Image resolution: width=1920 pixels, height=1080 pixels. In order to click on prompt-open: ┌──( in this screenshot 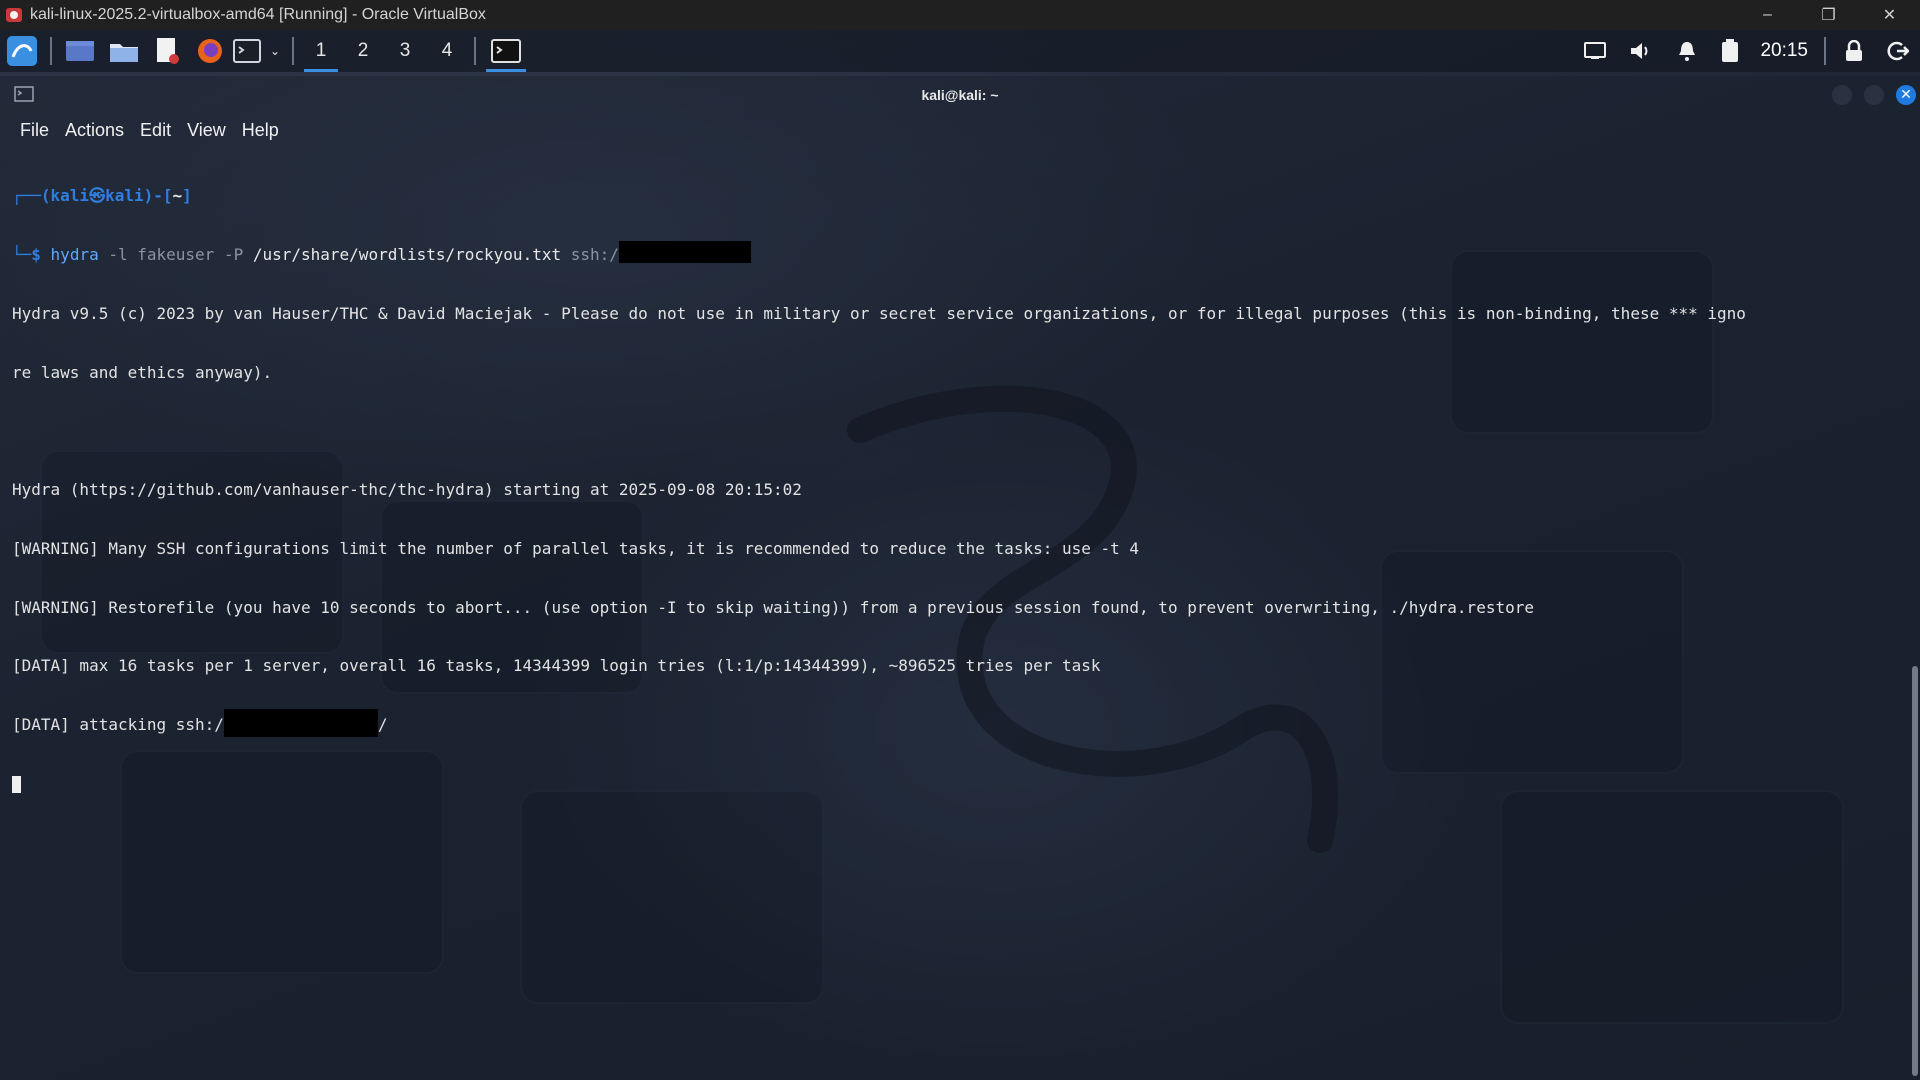, I will do `click(31, 196)`.